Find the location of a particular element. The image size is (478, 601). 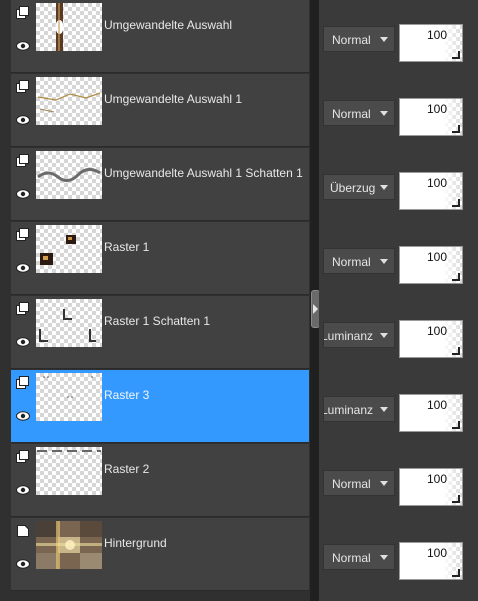

layer-row-umgewandelte-auswahl-1: Umgewandelte Auswahl 1 is located at coordinates (160, 110).